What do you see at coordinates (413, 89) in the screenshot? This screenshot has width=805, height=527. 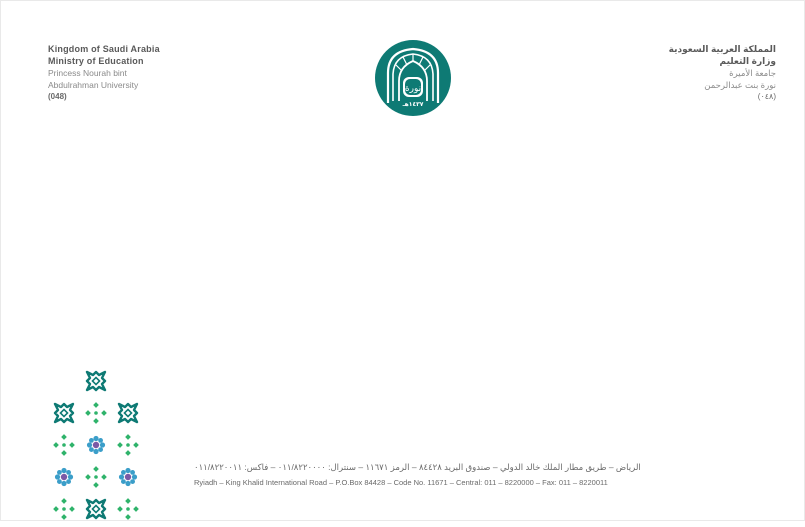 I see `emblem-wordmark: نورة` at bounding box center [413, 89].